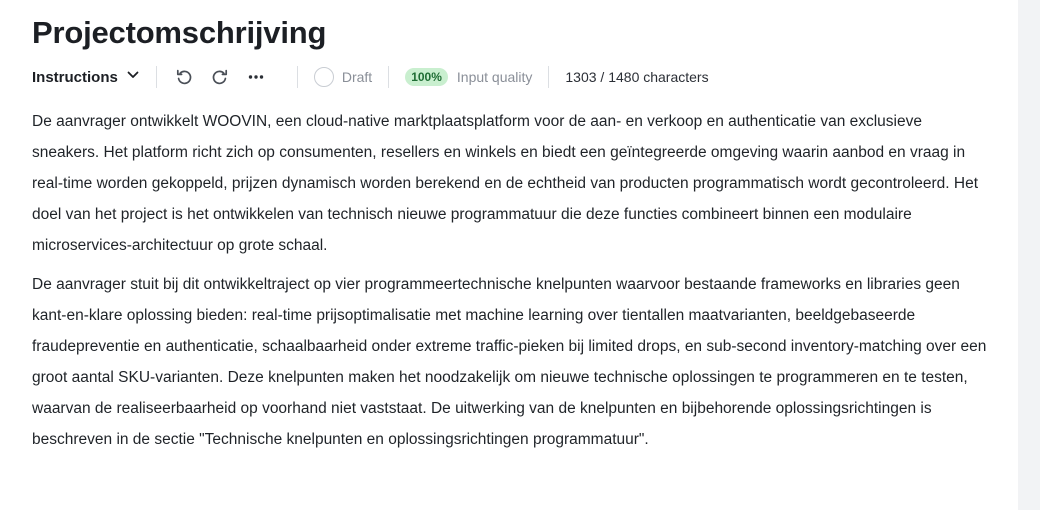  What do you see at coordinates (133, 77) in the screenshot?
I see `chevron-down-icon` at bounding box center [133, 77].